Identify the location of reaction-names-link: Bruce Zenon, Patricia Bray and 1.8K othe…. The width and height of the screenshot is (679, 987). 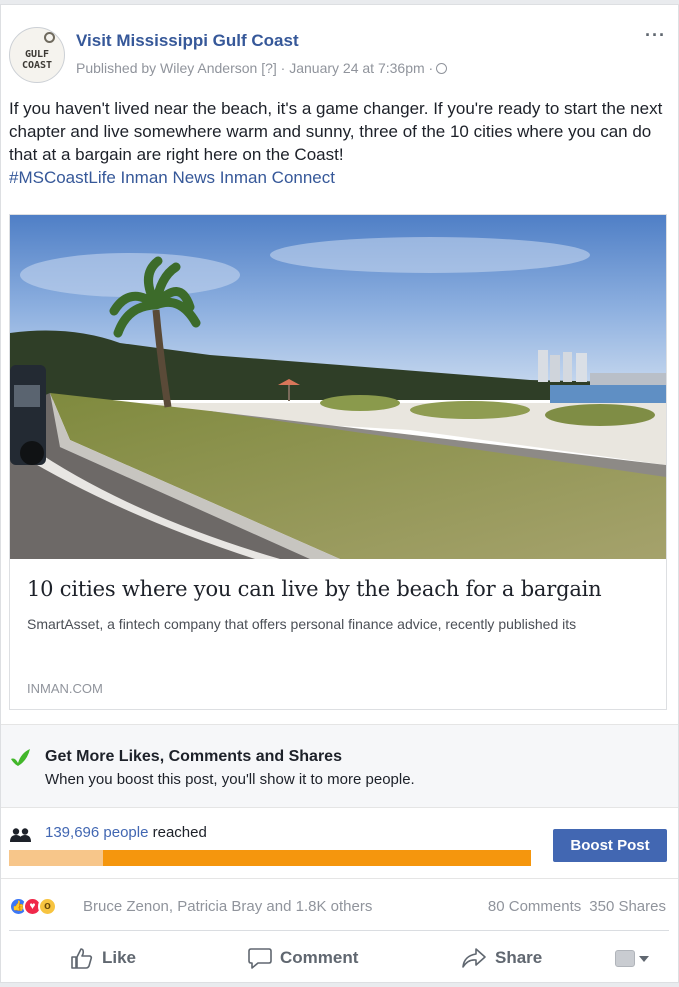
(227, 906).